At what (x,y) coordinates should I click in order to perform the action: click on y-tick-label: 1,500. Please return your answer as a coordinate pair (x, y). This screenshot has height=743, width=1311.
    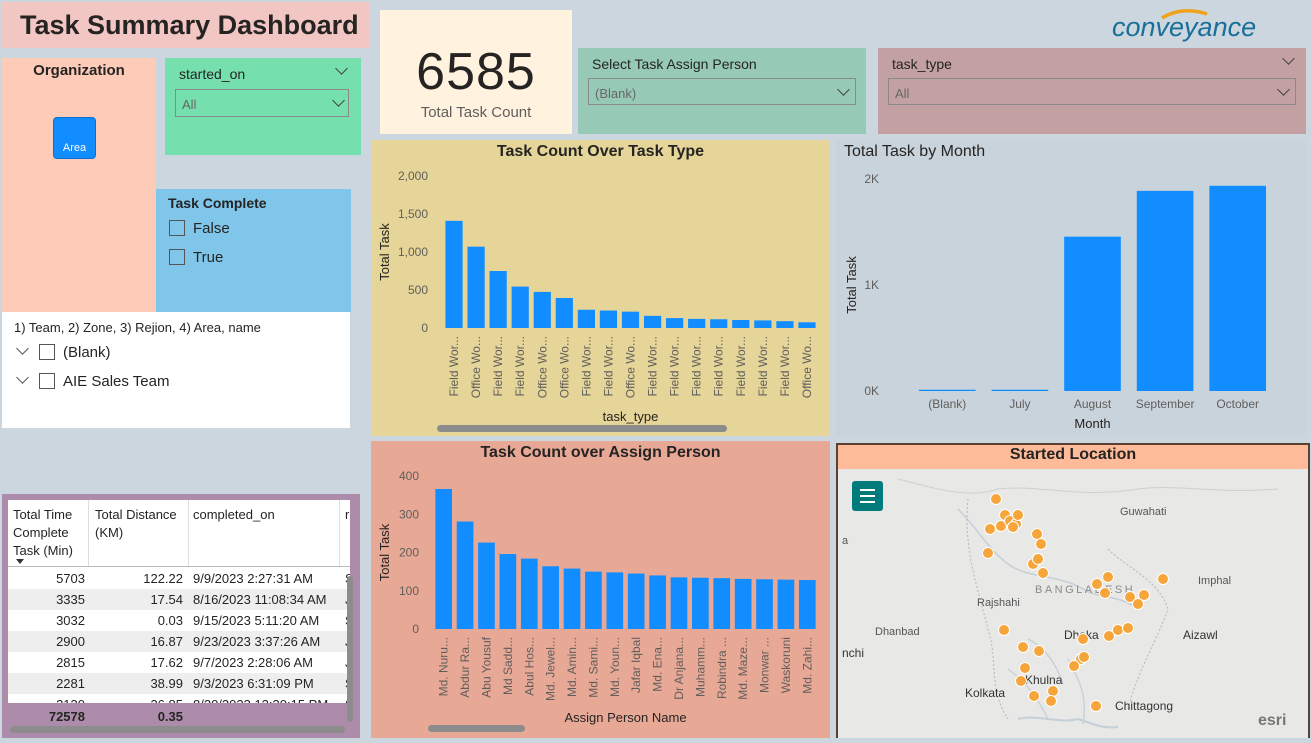
    Looking at the image, I should click on (413, 214).